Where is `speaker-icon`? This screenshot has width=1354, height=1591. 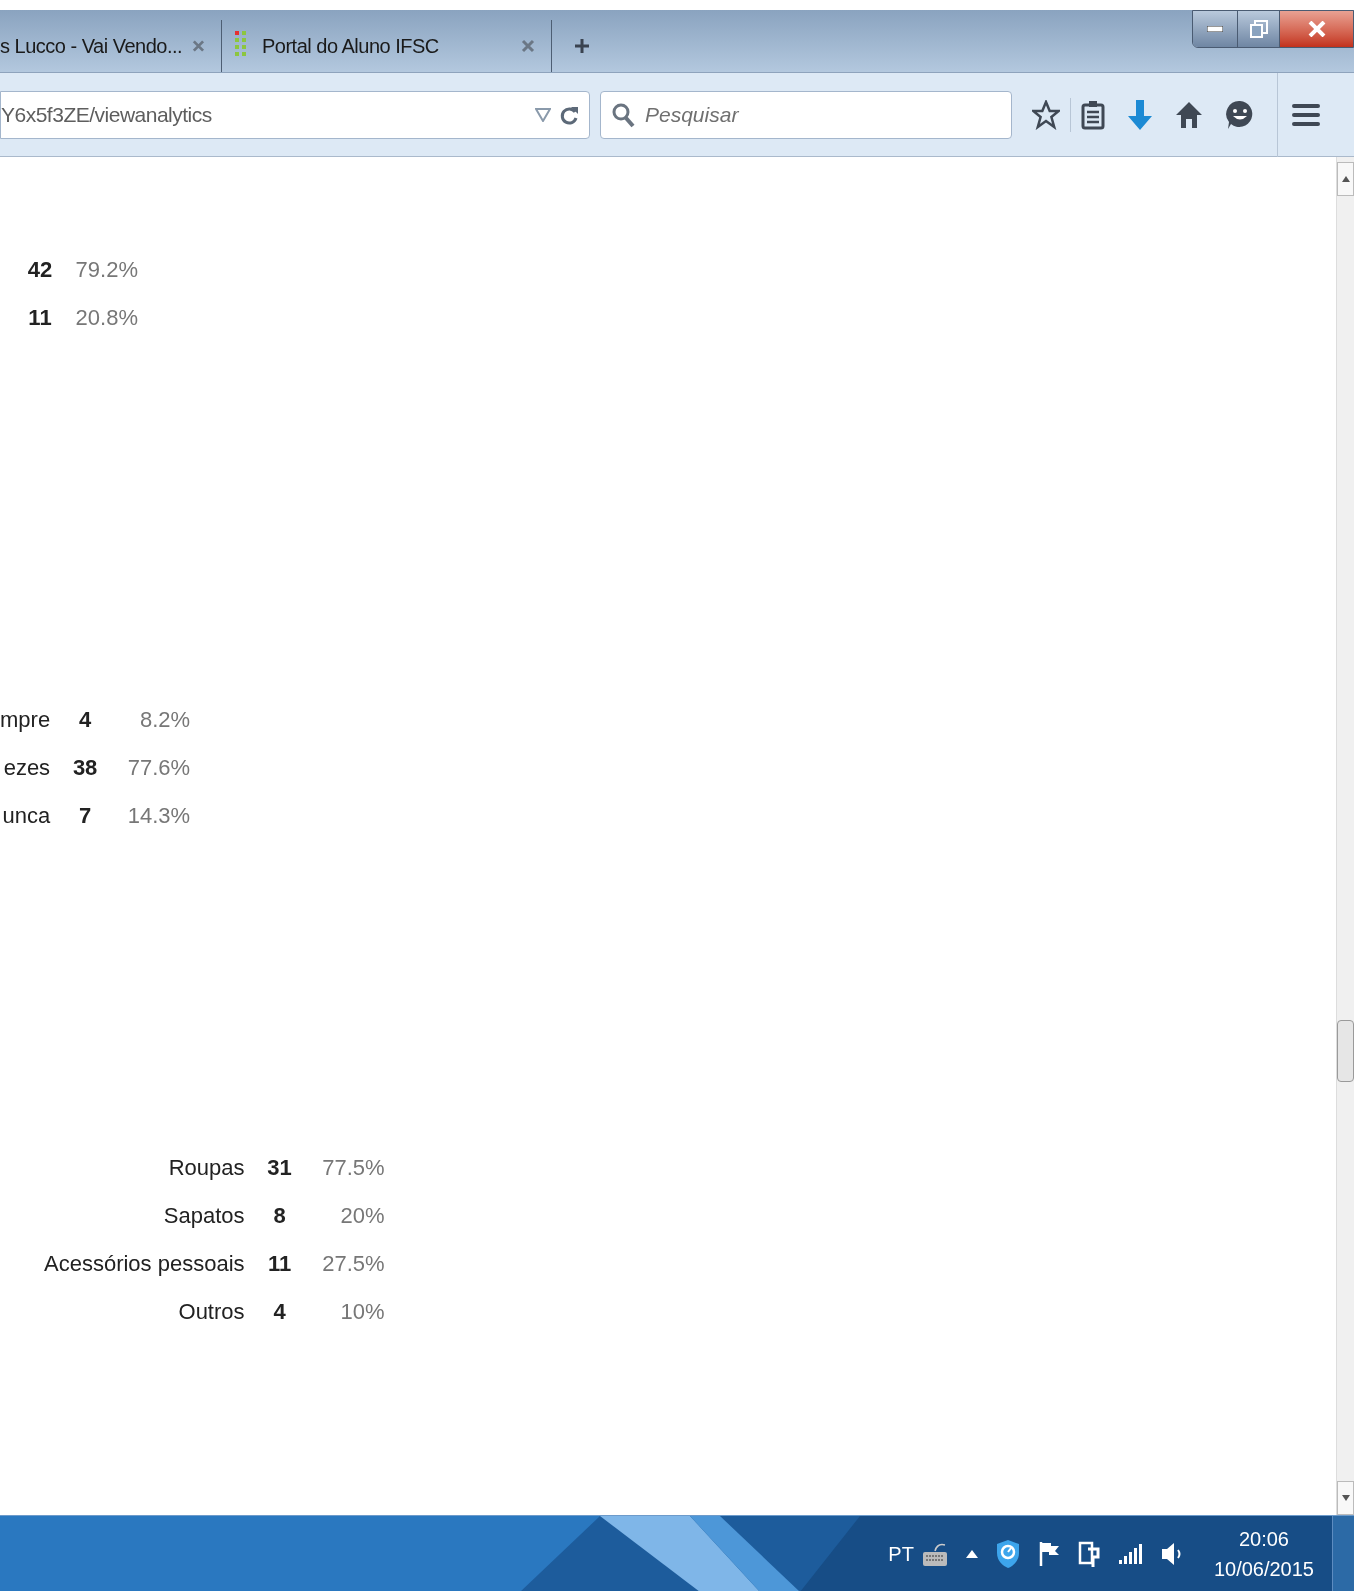
speaker-icon is located at coordinates (1170, 1553).